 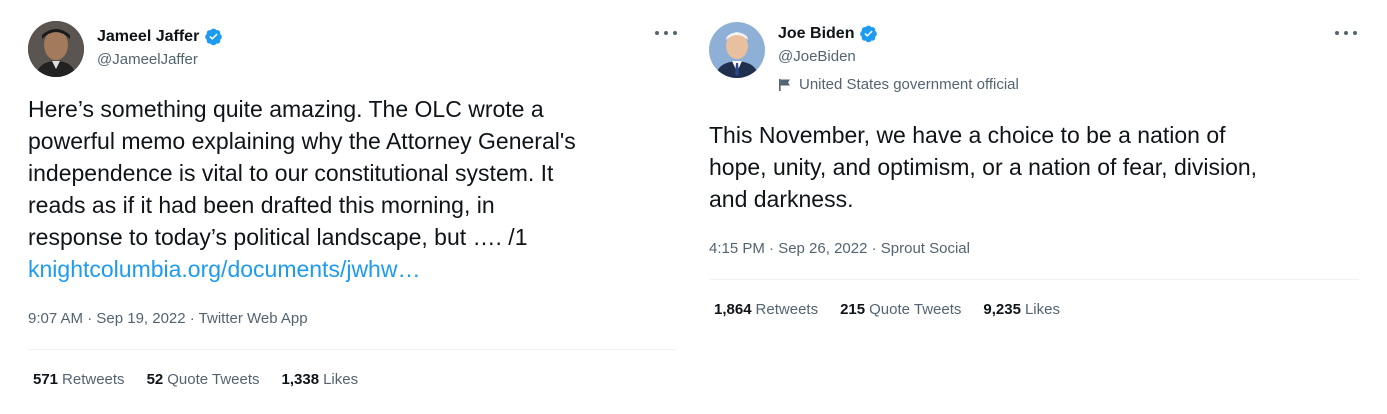 I want to click on handle: @JoeBiden, so click(x=817, y=56).